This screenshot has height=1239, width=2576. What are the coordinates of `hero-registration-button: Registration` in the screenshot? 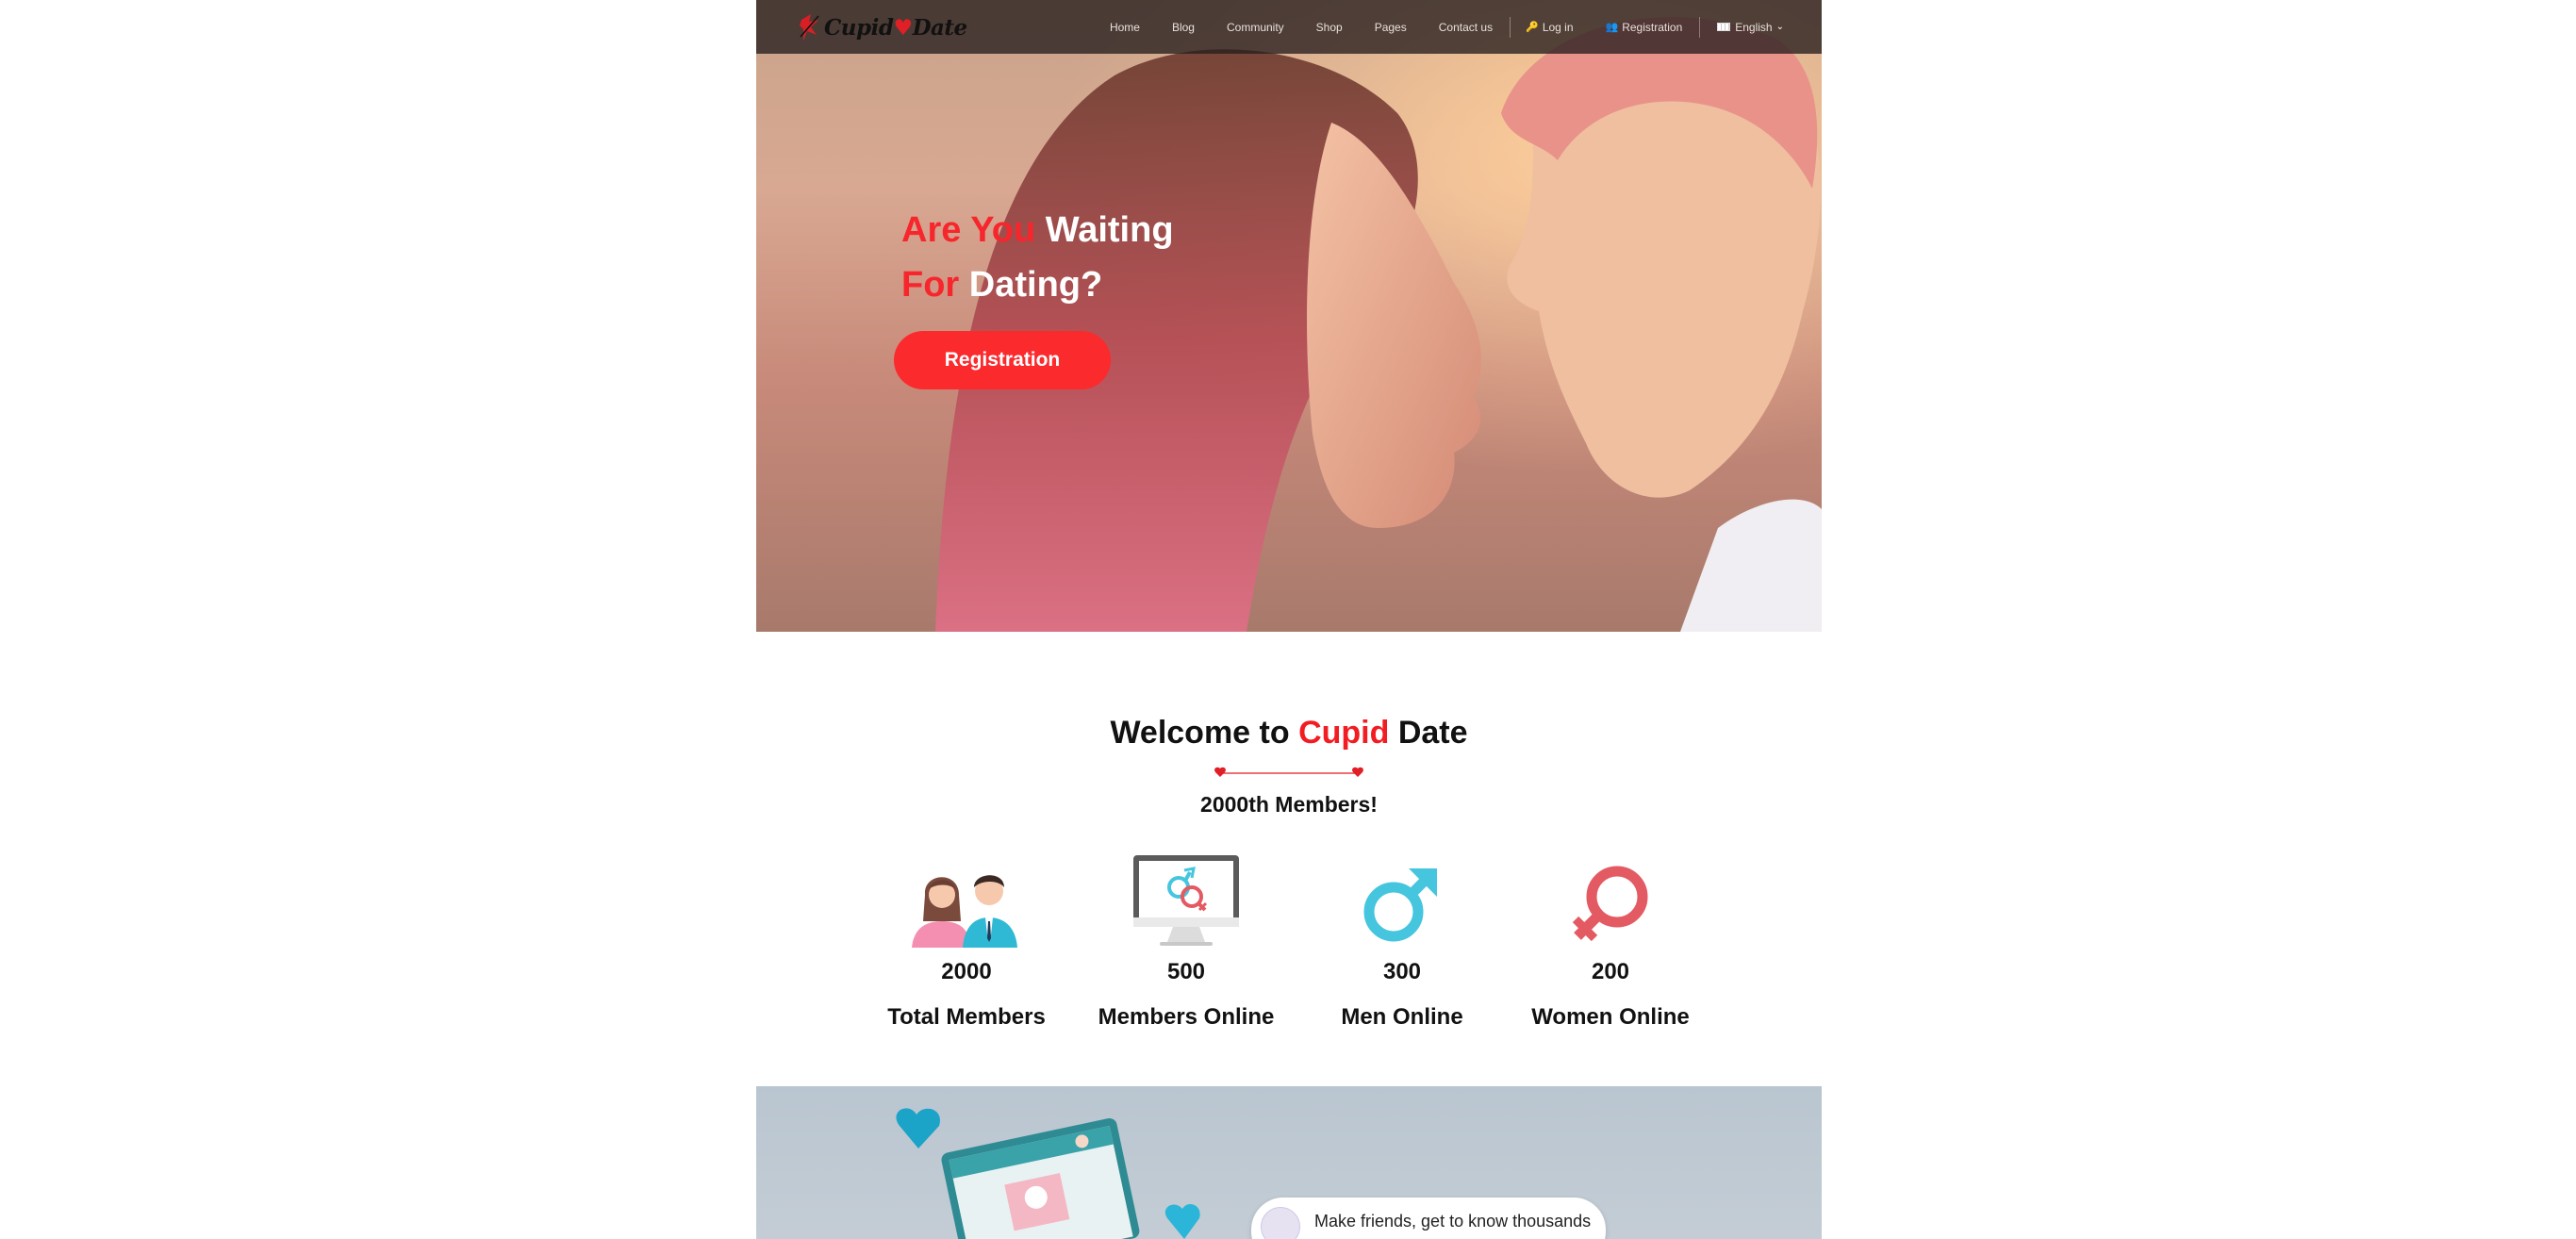 It's located at (1002, 360).